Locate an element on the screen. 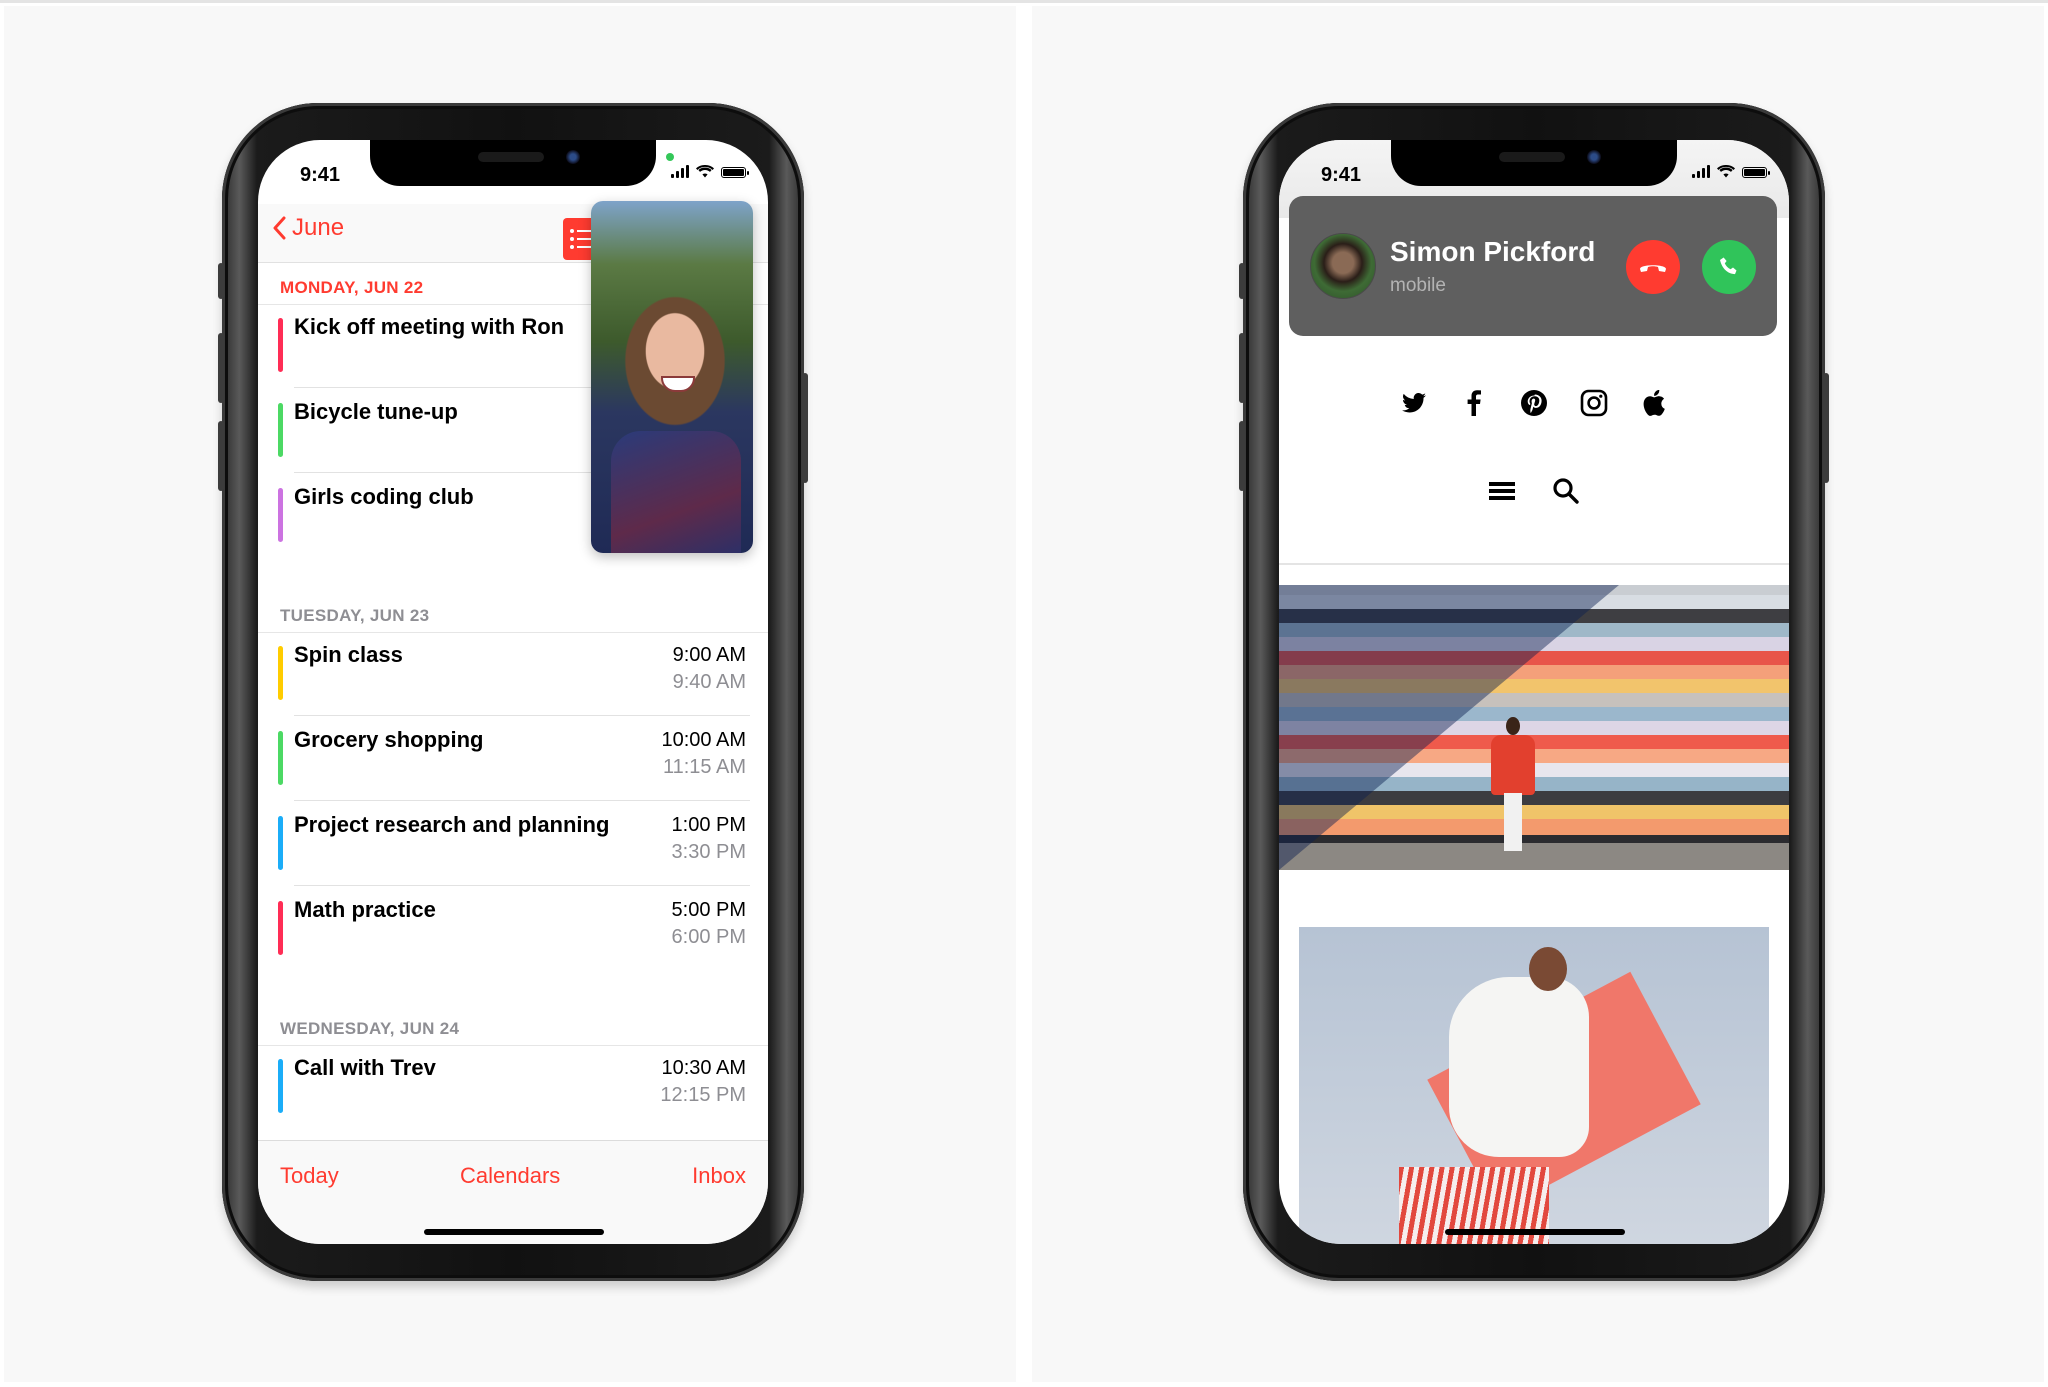 The image size is (2048, 1387). event-start-time: 9:00 AM is located at coordinates (709, 655).